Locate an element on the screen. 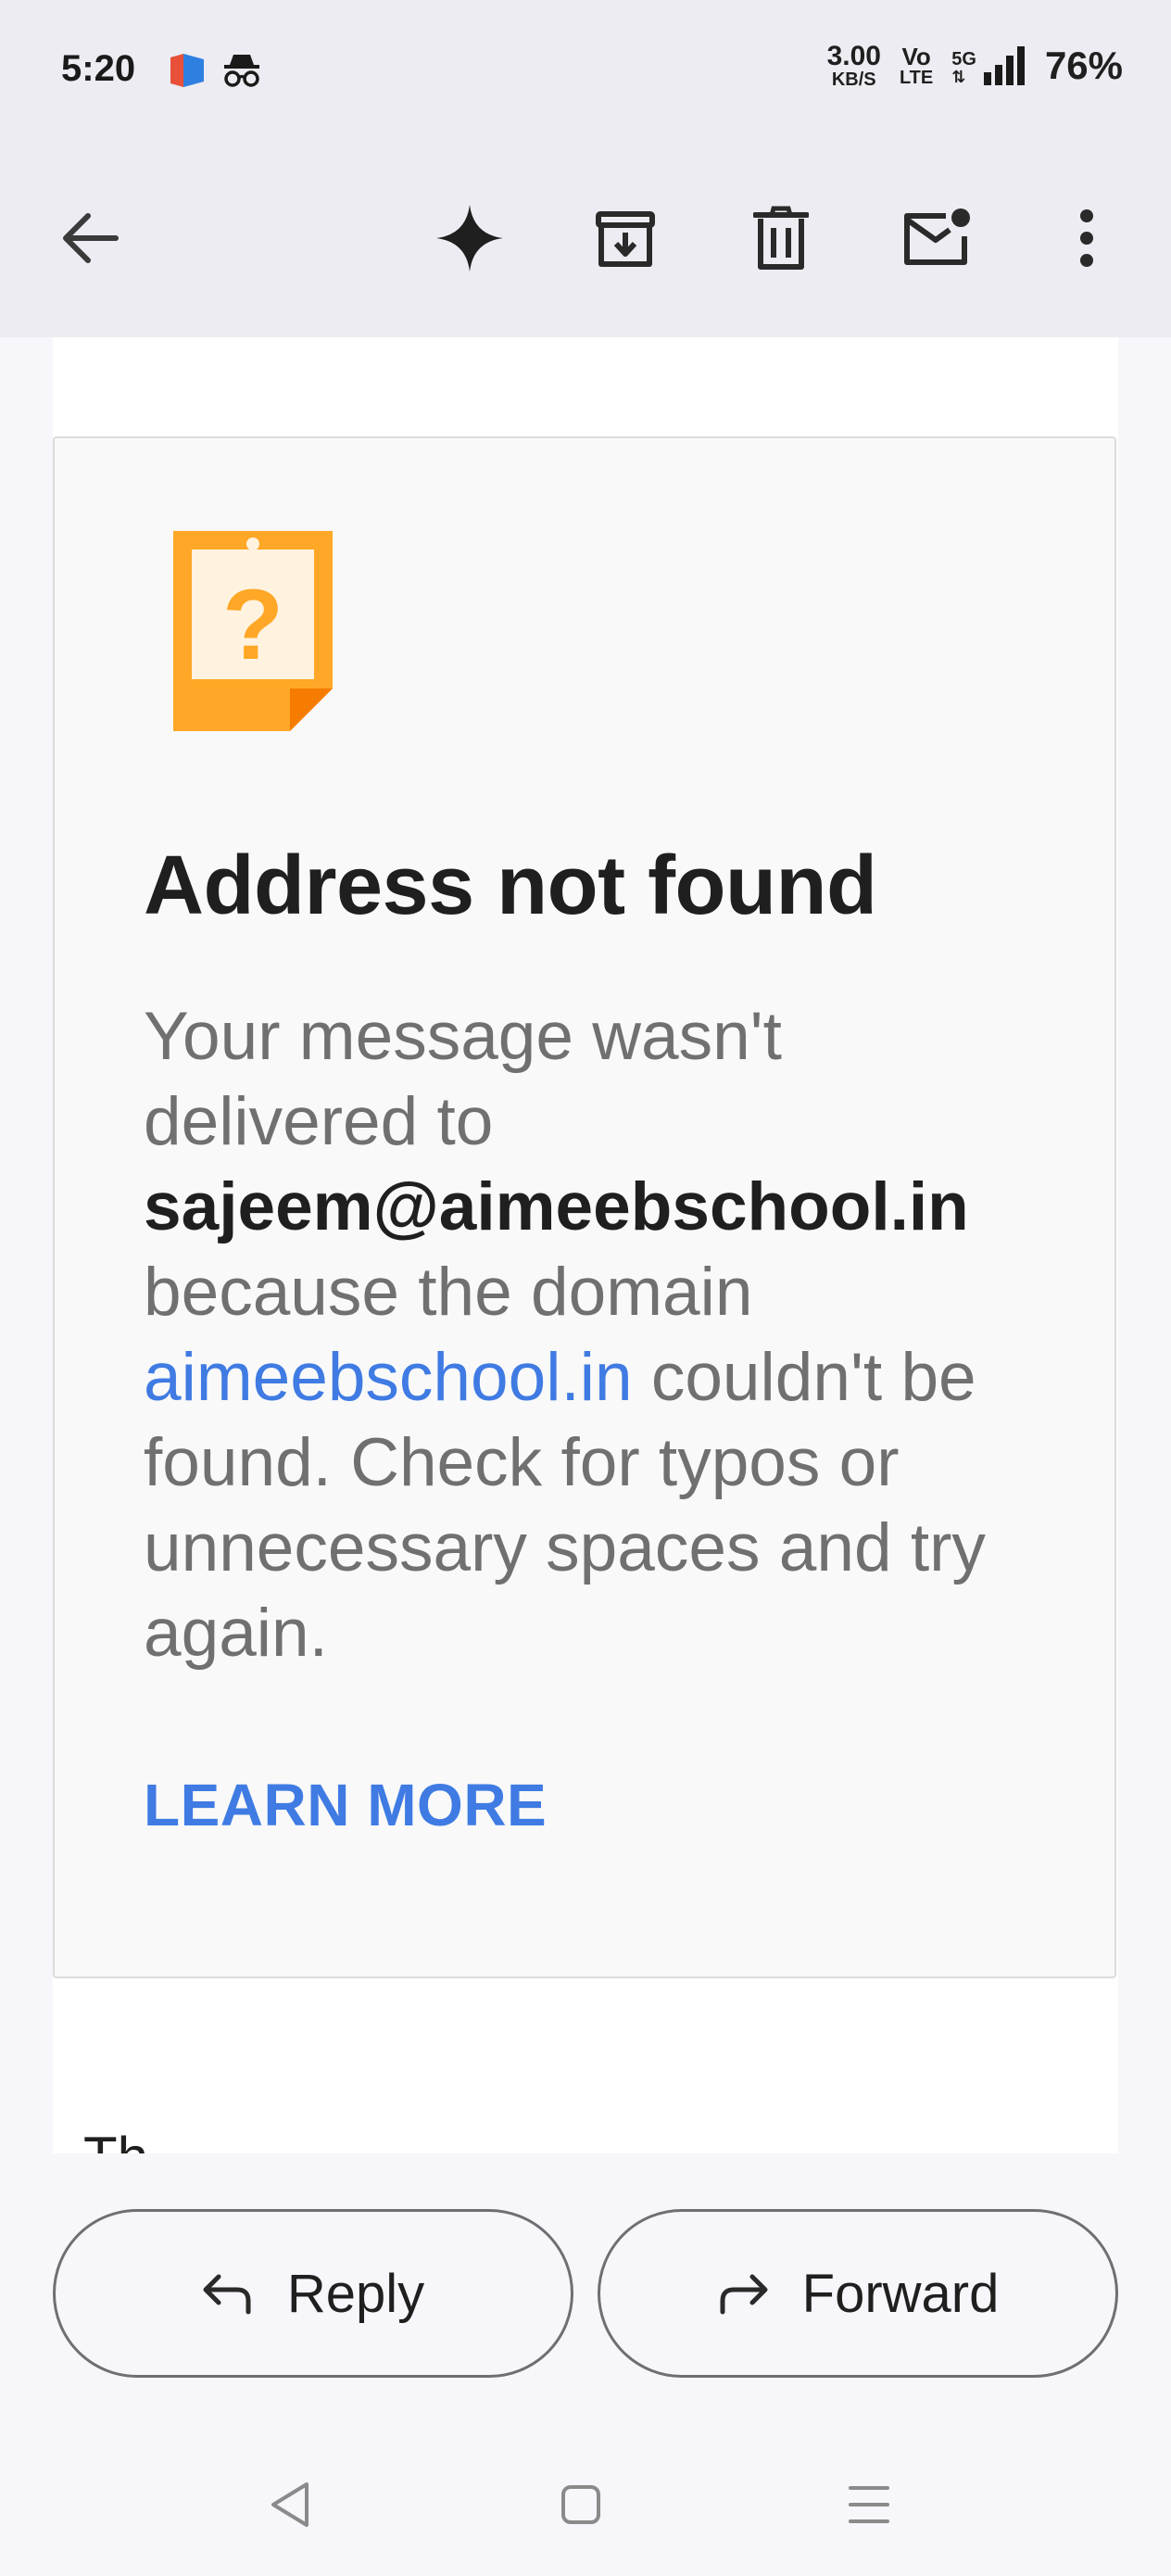 This screenshot has width=1171, height=2576. delete-button is located at coordinates (781, 238).